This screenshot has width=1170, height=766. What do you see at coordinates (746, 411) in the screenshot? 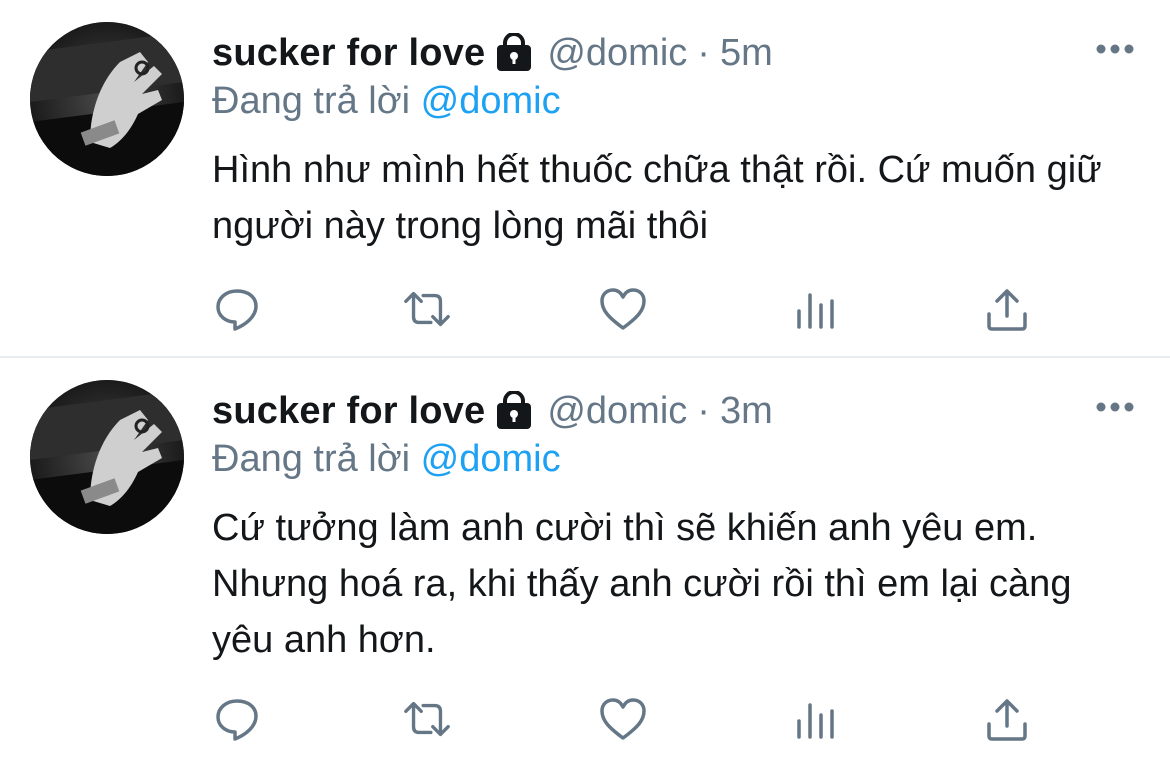
I see `timestamp: 3m` at bounding box center [746, 411].